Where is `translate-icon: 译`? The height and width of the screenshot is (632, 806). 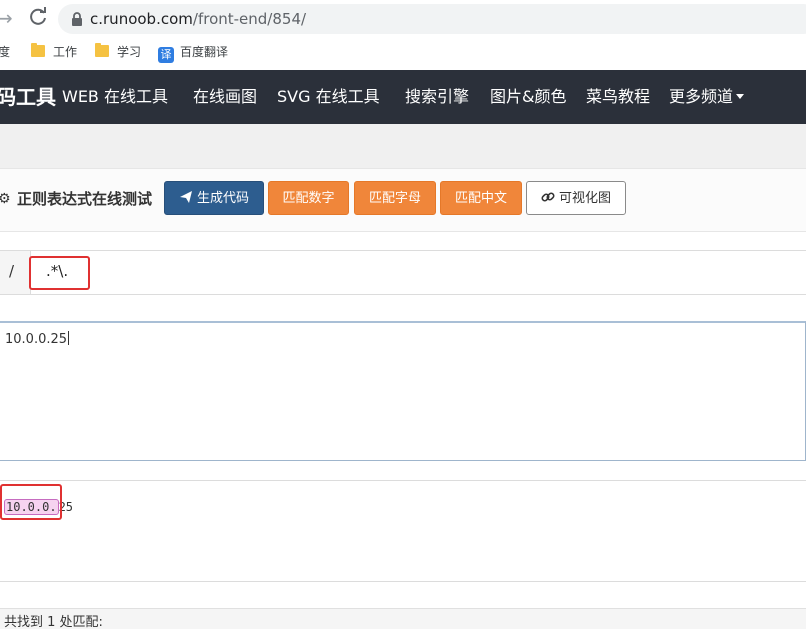
translate-icon: 译 is located at coordinates (166, 55).